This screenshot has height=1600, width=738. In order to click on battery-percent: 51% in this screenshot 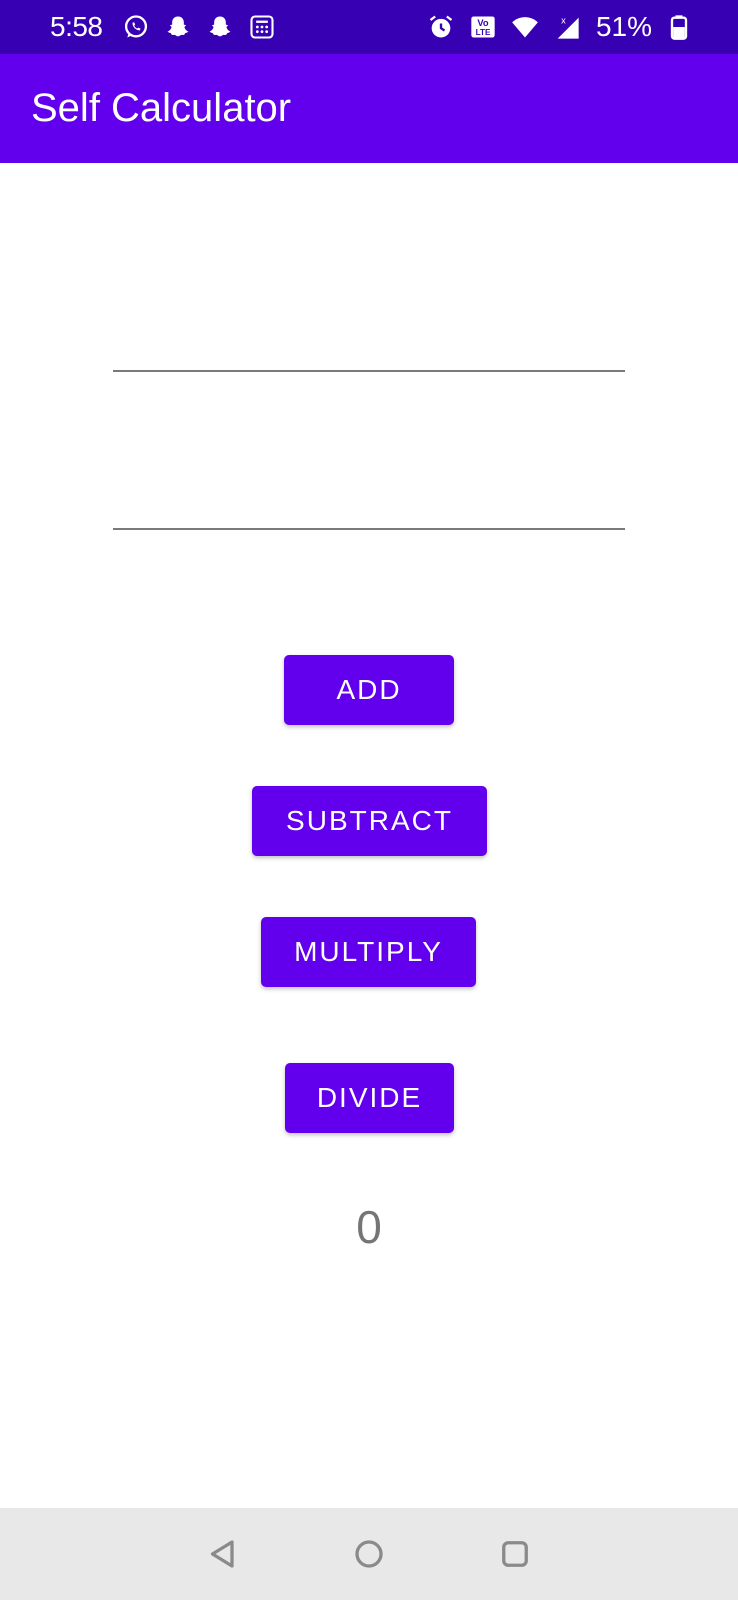, I will do `click(623, 26)`.